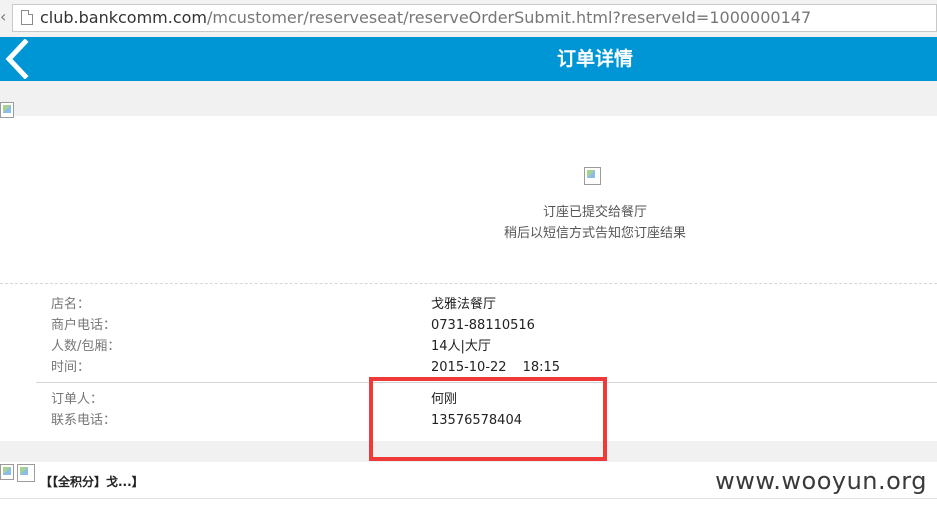 This screenshot has height=509, width=937. What do you see at coordinates (631, 367) in the screenshot?
I see `detail-value: 2015-10-22 18:15` at bounding box center [631, 367].